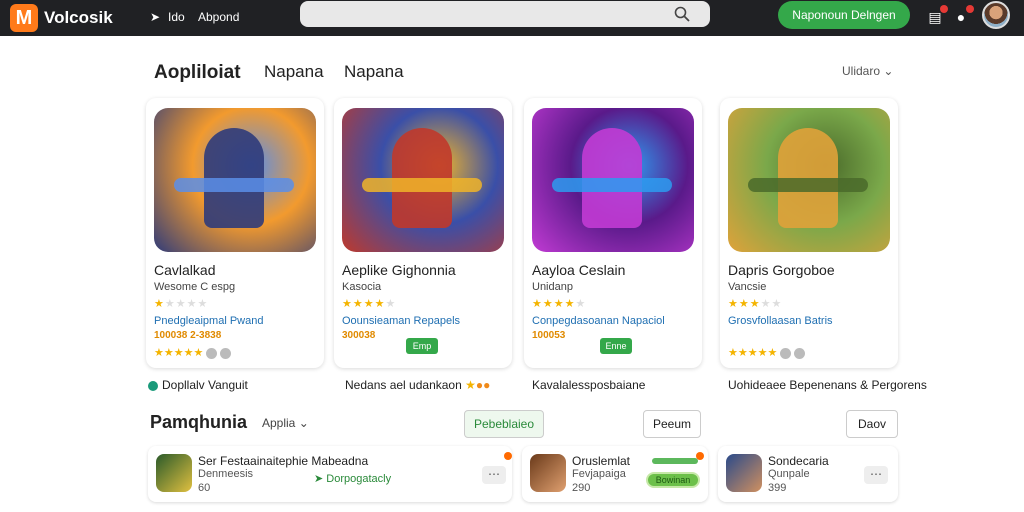 This screenshot has height=512, width=1024. I want to click on progress-bar, so click(675, 461).